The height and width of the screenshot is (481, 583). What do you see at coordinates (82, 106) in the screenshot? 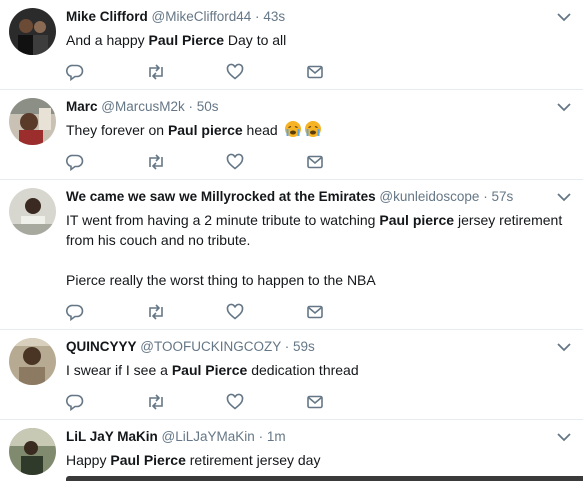
I see `user-name: Marc` at bounding box center [82, 106].